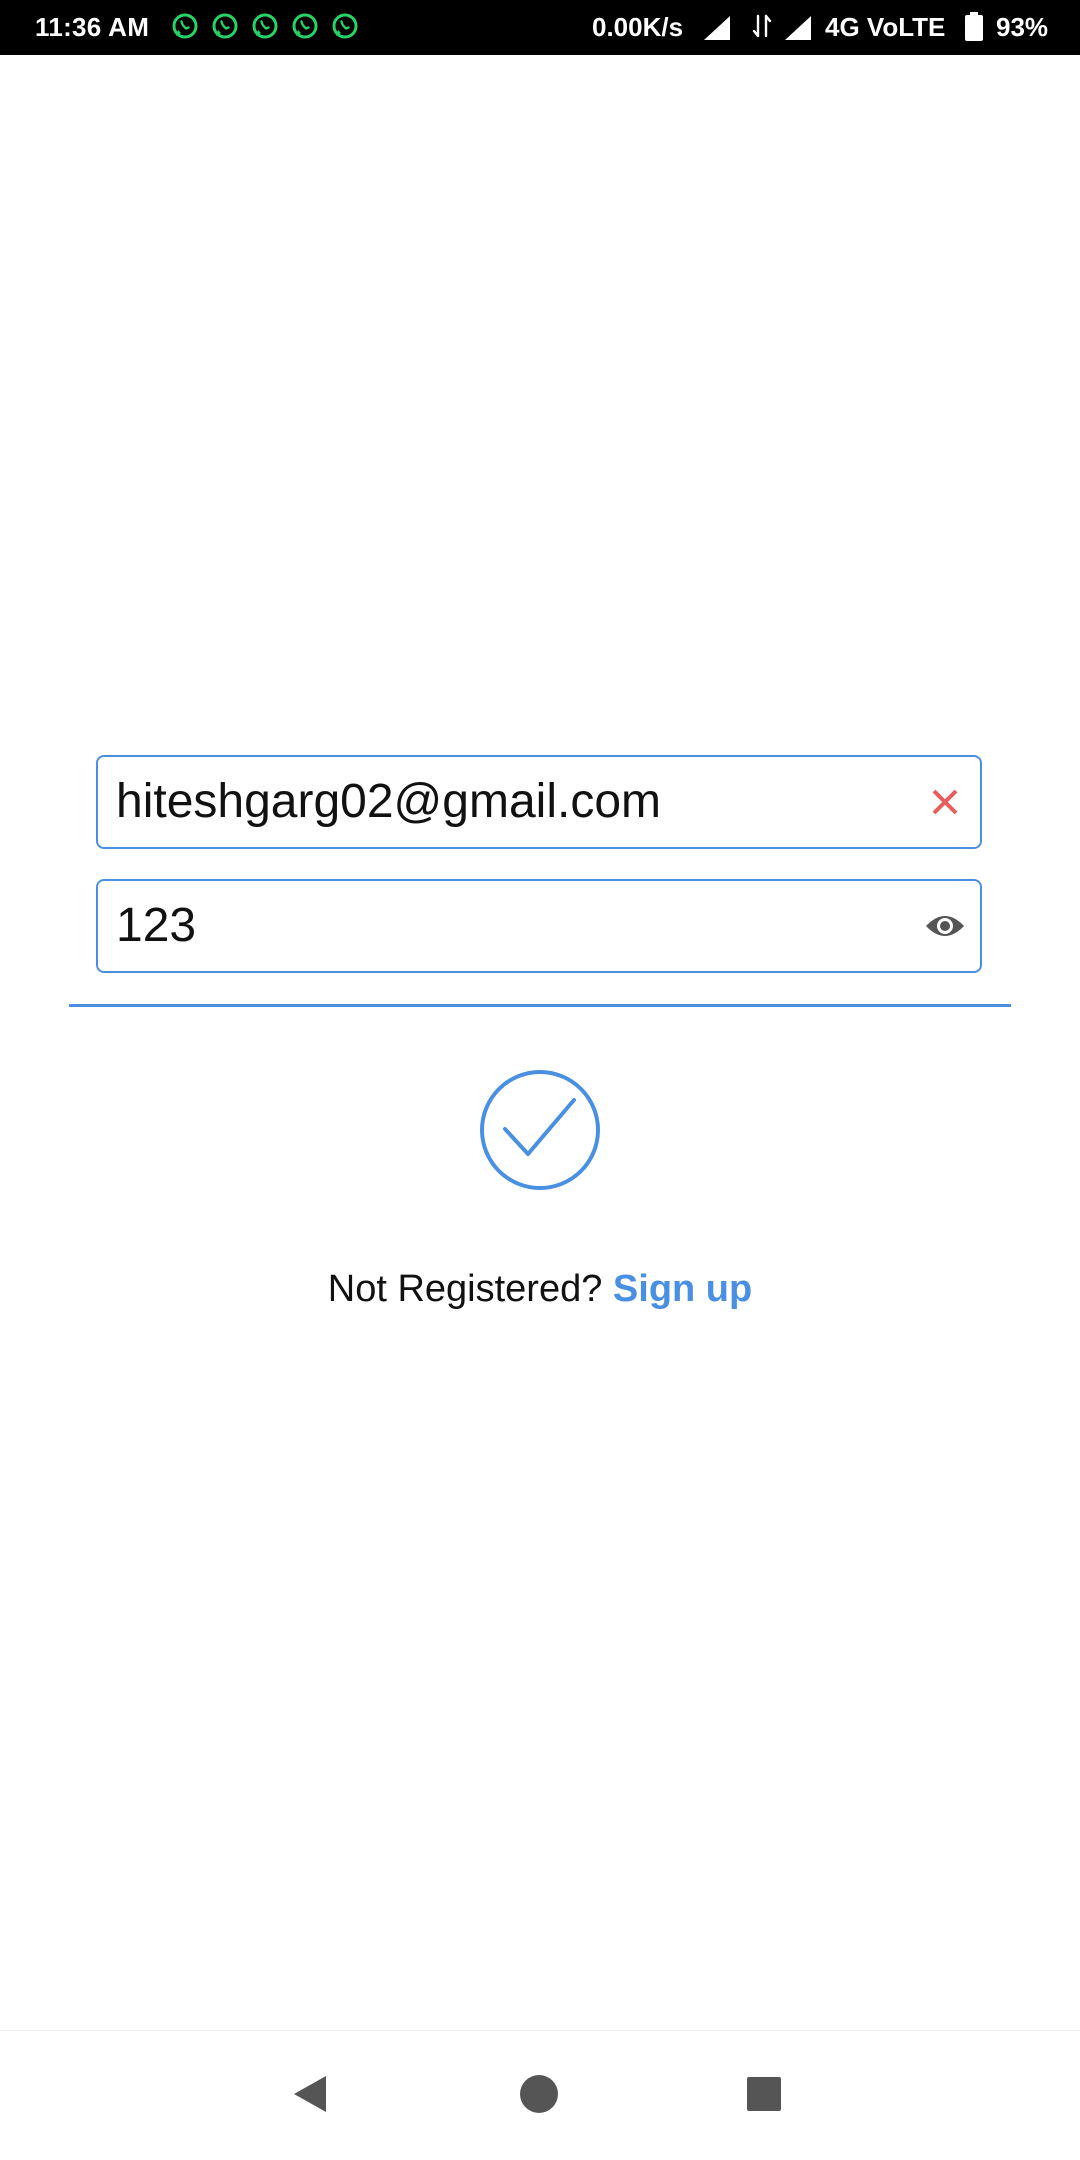 The image size is (1080, 2160). I want to click on eye-icon, so click(945, 926).